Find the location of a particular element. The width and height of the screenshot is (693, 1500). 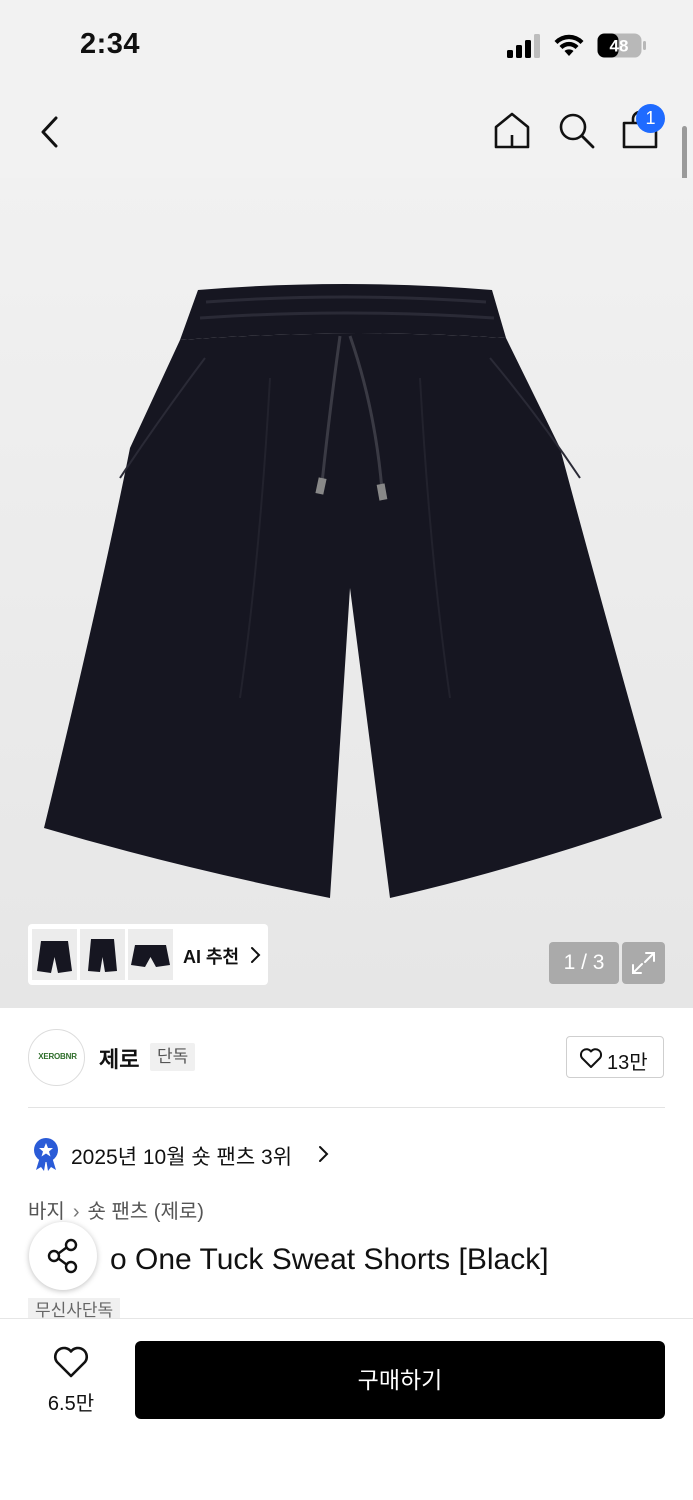

ranking-text: 2025년 10월 숏 팬츠 3위 is located at coordinates (182, 1157).